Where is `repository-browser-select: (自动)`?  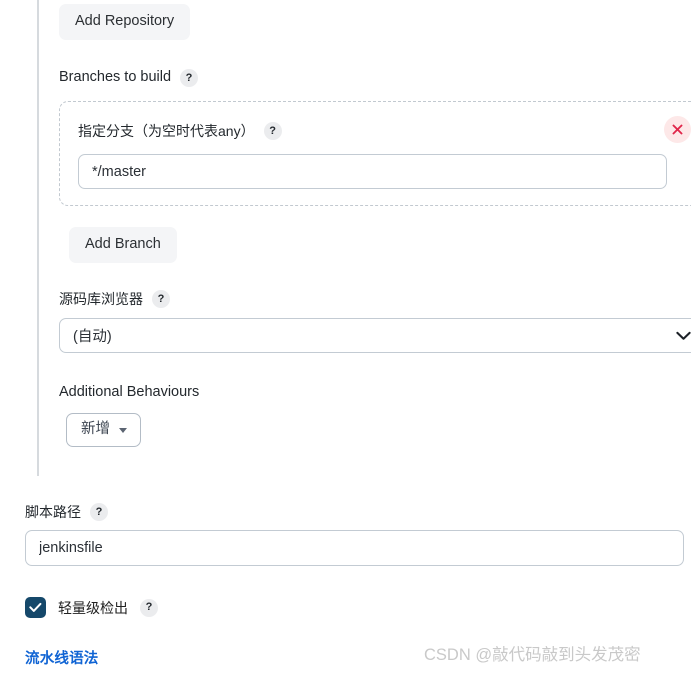
repository-browser-select: (自动) is located at coordinates (375, 335).